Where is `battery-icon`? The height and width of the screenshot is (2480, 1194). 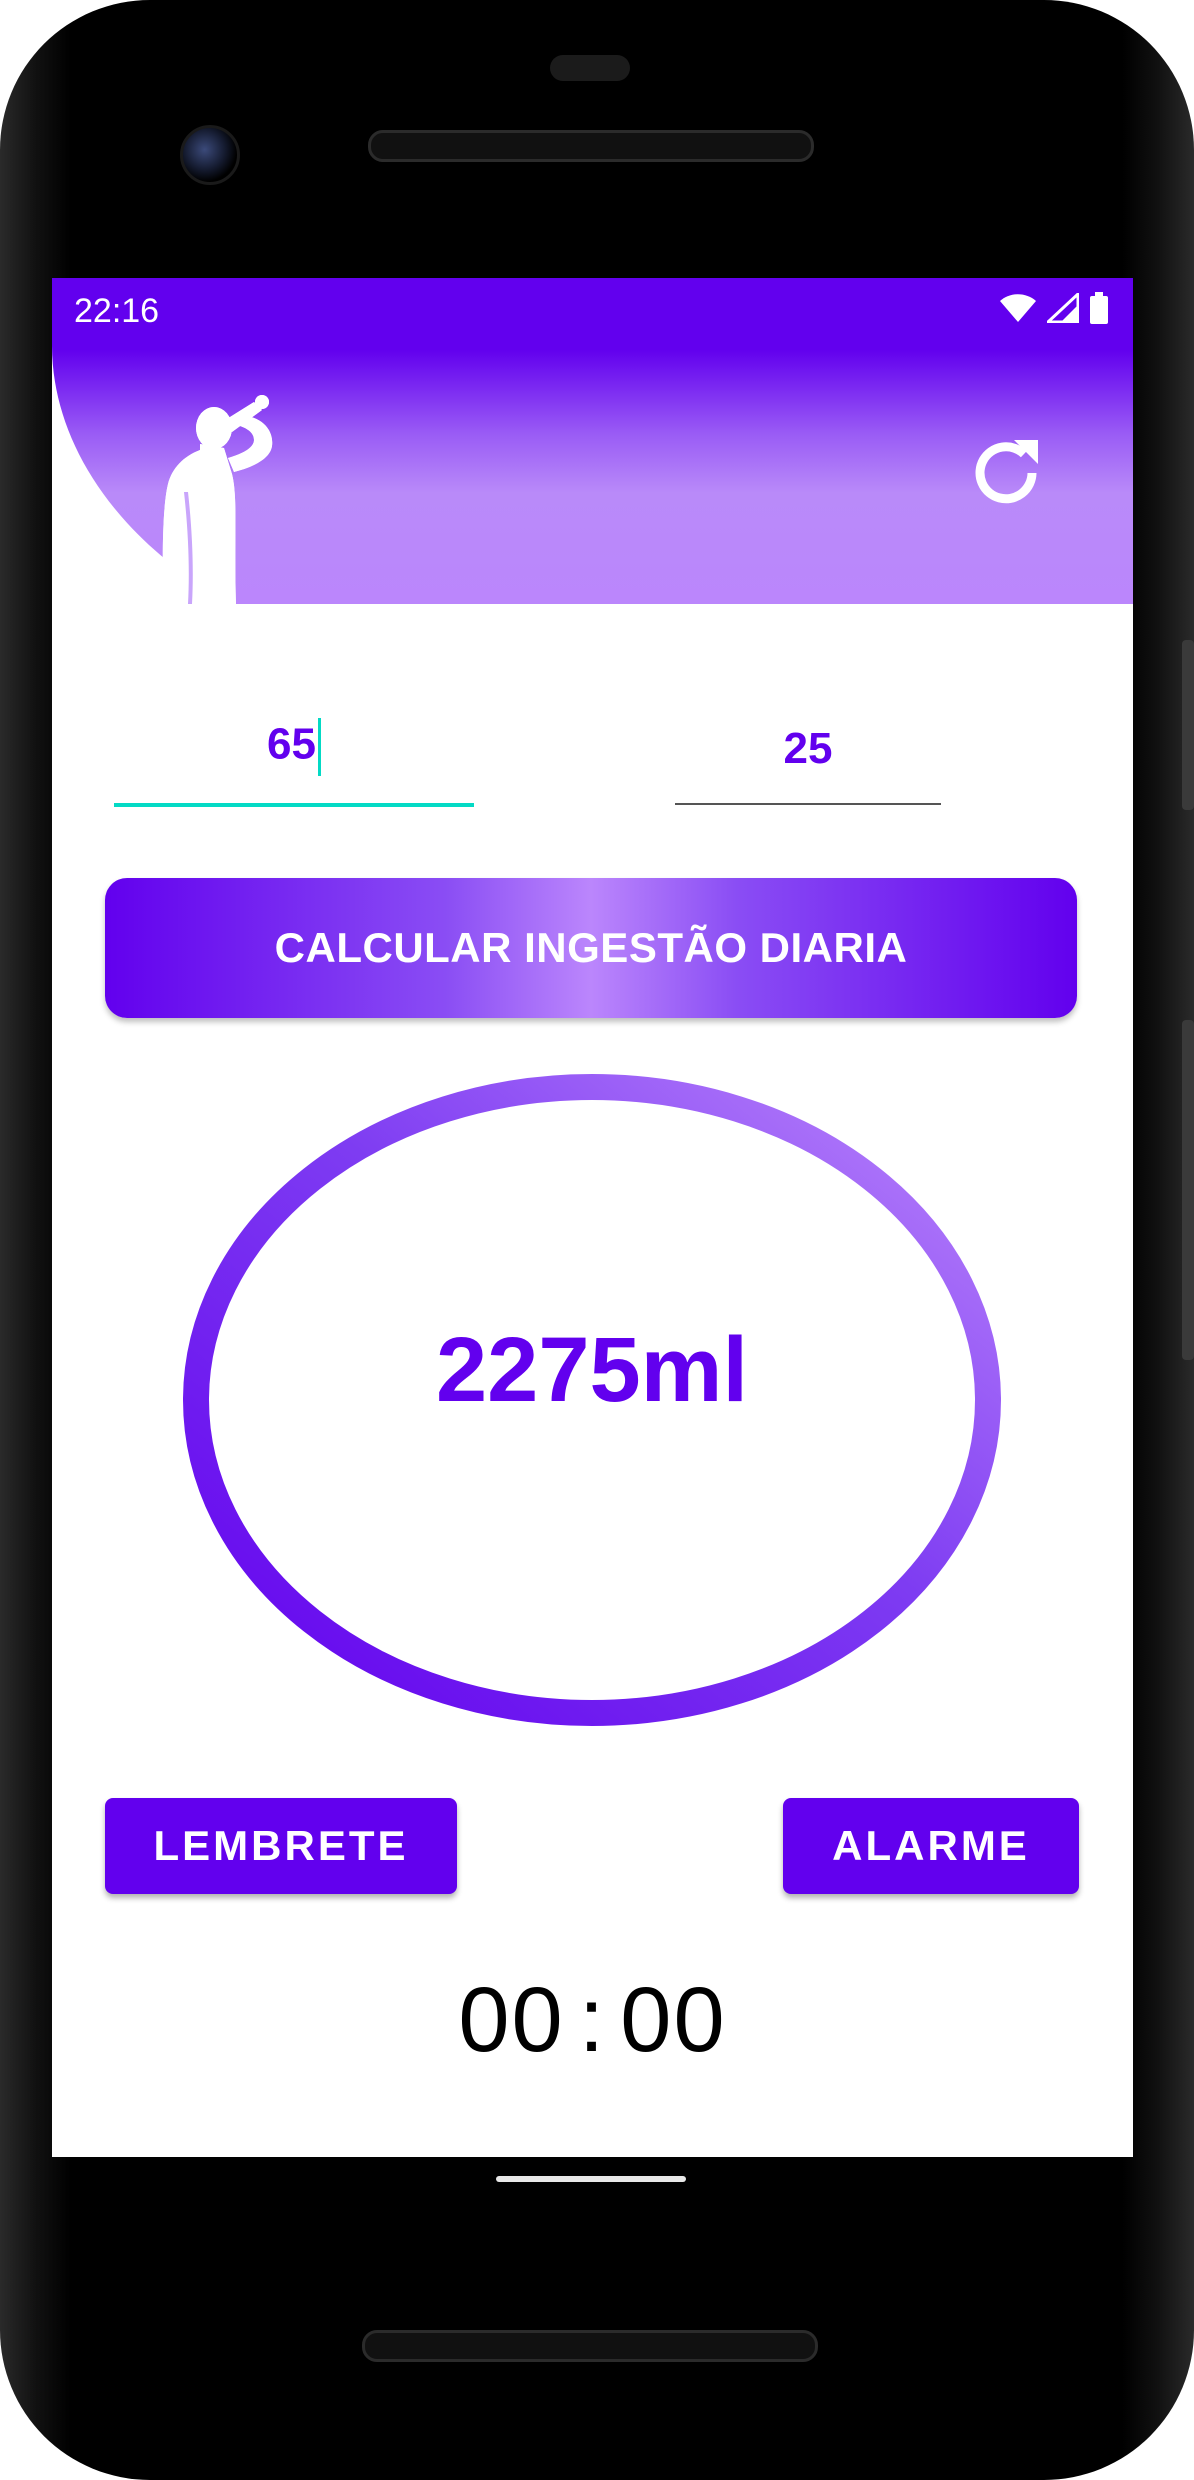 battery-icon is located at coordinates (1099, 308).